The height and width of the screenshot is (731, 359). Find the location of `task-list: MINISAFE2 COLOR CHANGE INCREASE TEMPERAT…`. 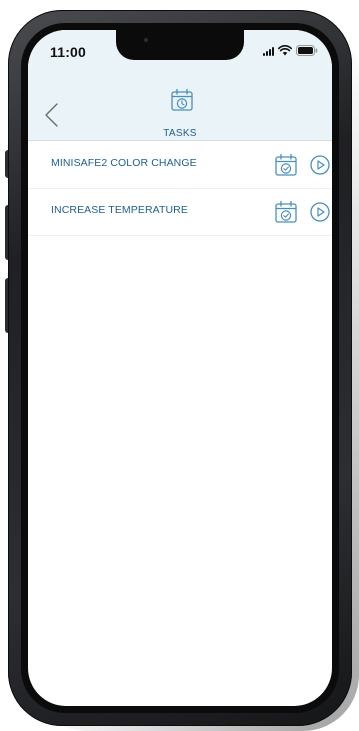

task-list: MINISAFE2 COLOR CHANGE INCREASE TEMPERAT… is located at coordinates (180, 189).